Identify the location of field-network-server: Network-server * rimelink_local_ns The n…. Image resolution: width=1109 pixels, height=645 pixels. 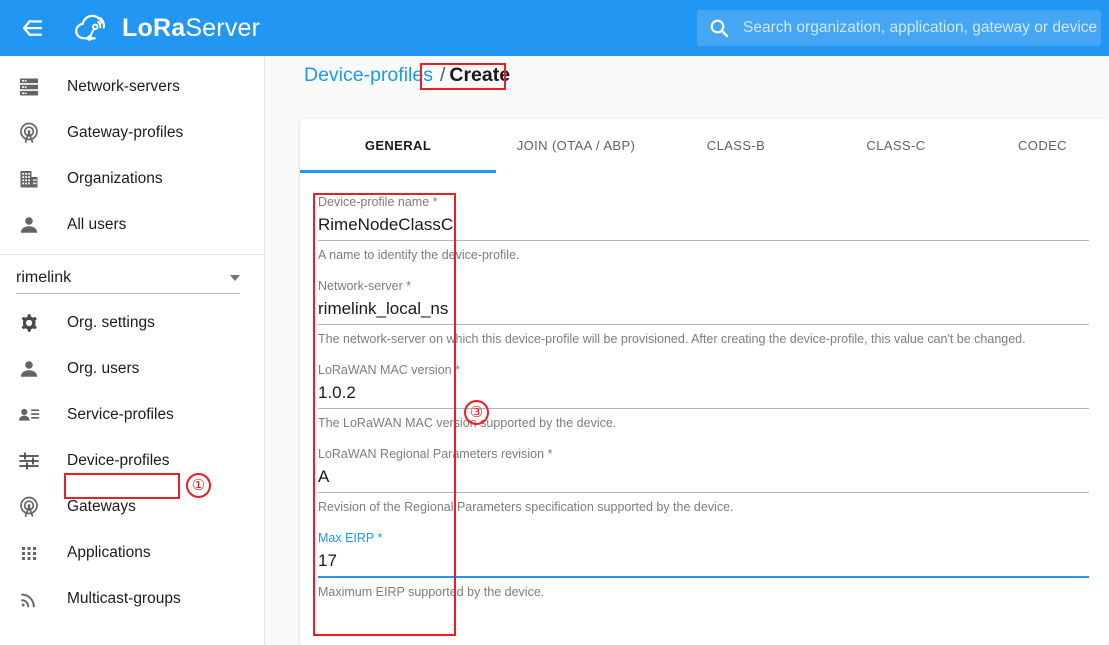
(703, 312).